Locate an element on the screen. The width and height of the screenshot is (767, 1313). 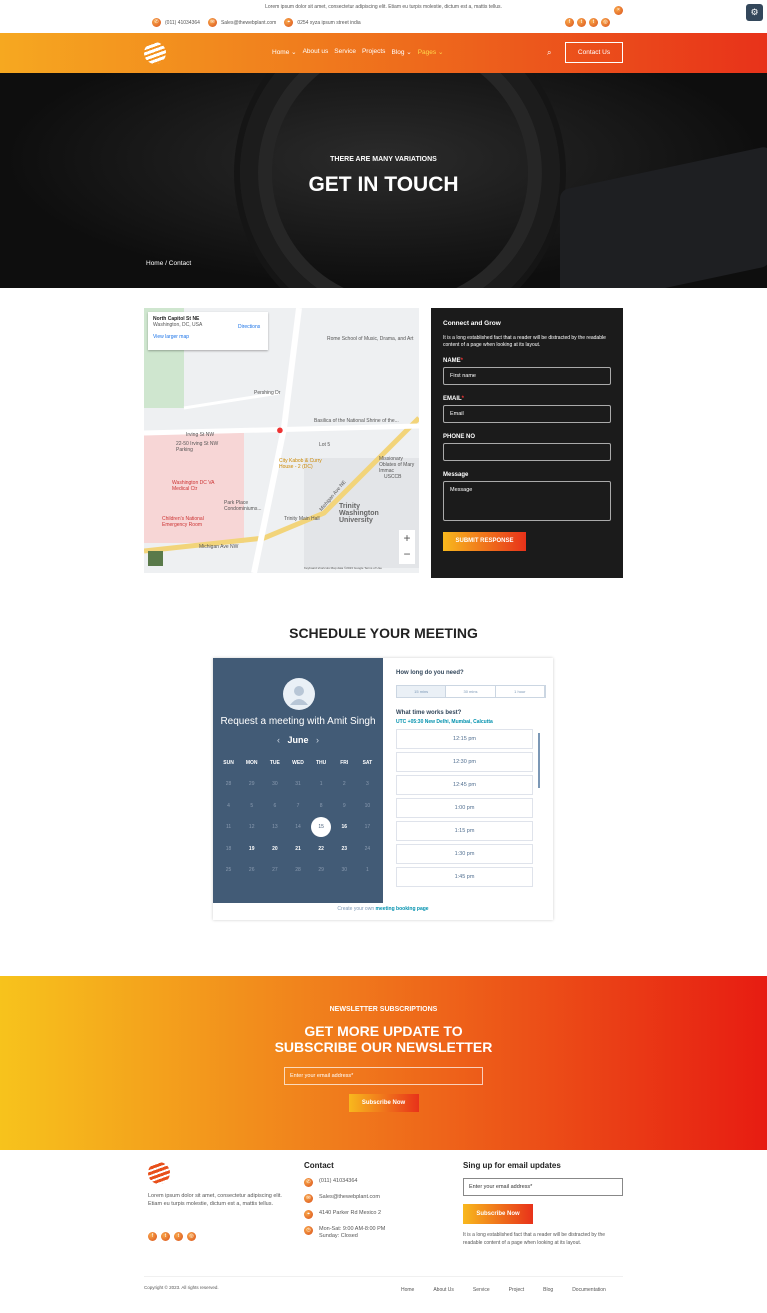
next-month-icon: › is located at coordinates (314, 740).